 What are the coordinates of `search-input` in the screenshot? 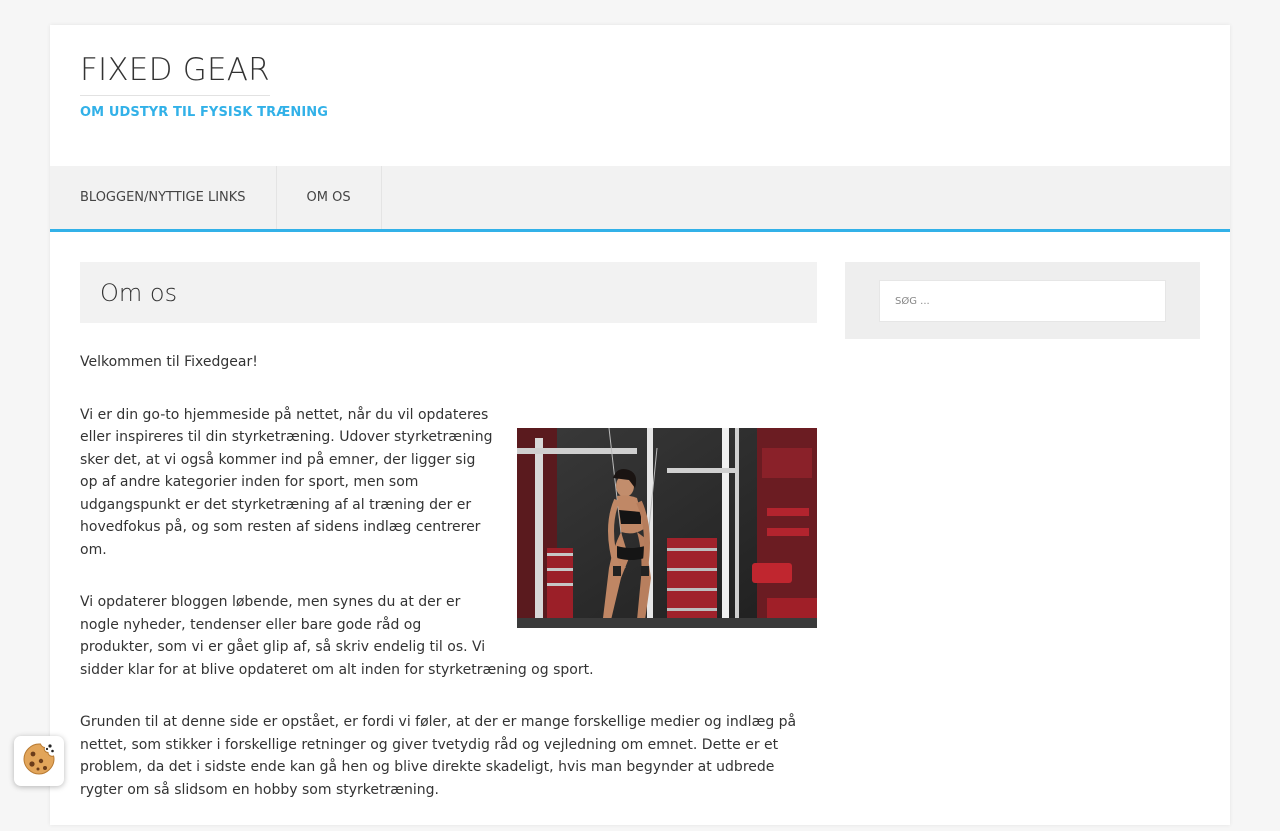 It's located at (1022, 301).